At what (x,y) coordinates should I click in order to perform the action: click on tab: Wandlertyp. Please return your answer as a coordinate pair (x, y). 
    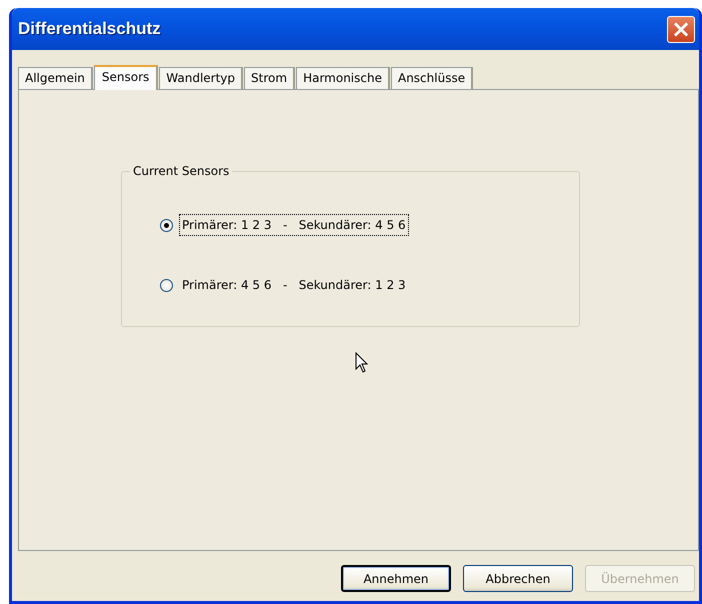
    Looking at the image, I should click on (201, 78).